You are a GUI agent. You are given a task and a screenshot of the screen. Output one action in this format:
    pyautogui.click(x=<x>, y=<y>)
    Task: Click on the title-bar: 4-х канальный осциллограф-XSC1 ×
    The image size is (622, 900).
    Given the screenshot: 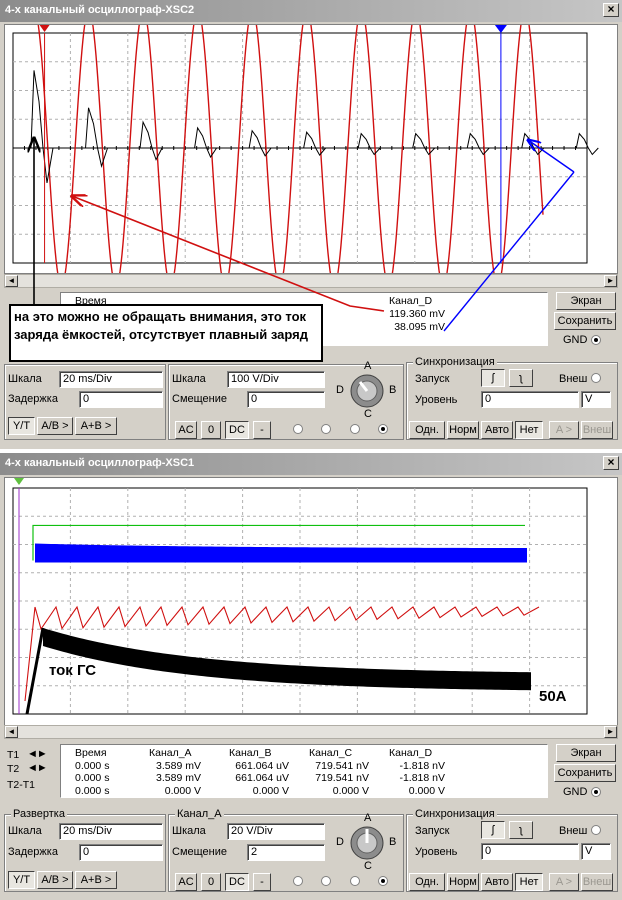 What is the action you would take?
    pyautogui.click(x=311, y=464)
    